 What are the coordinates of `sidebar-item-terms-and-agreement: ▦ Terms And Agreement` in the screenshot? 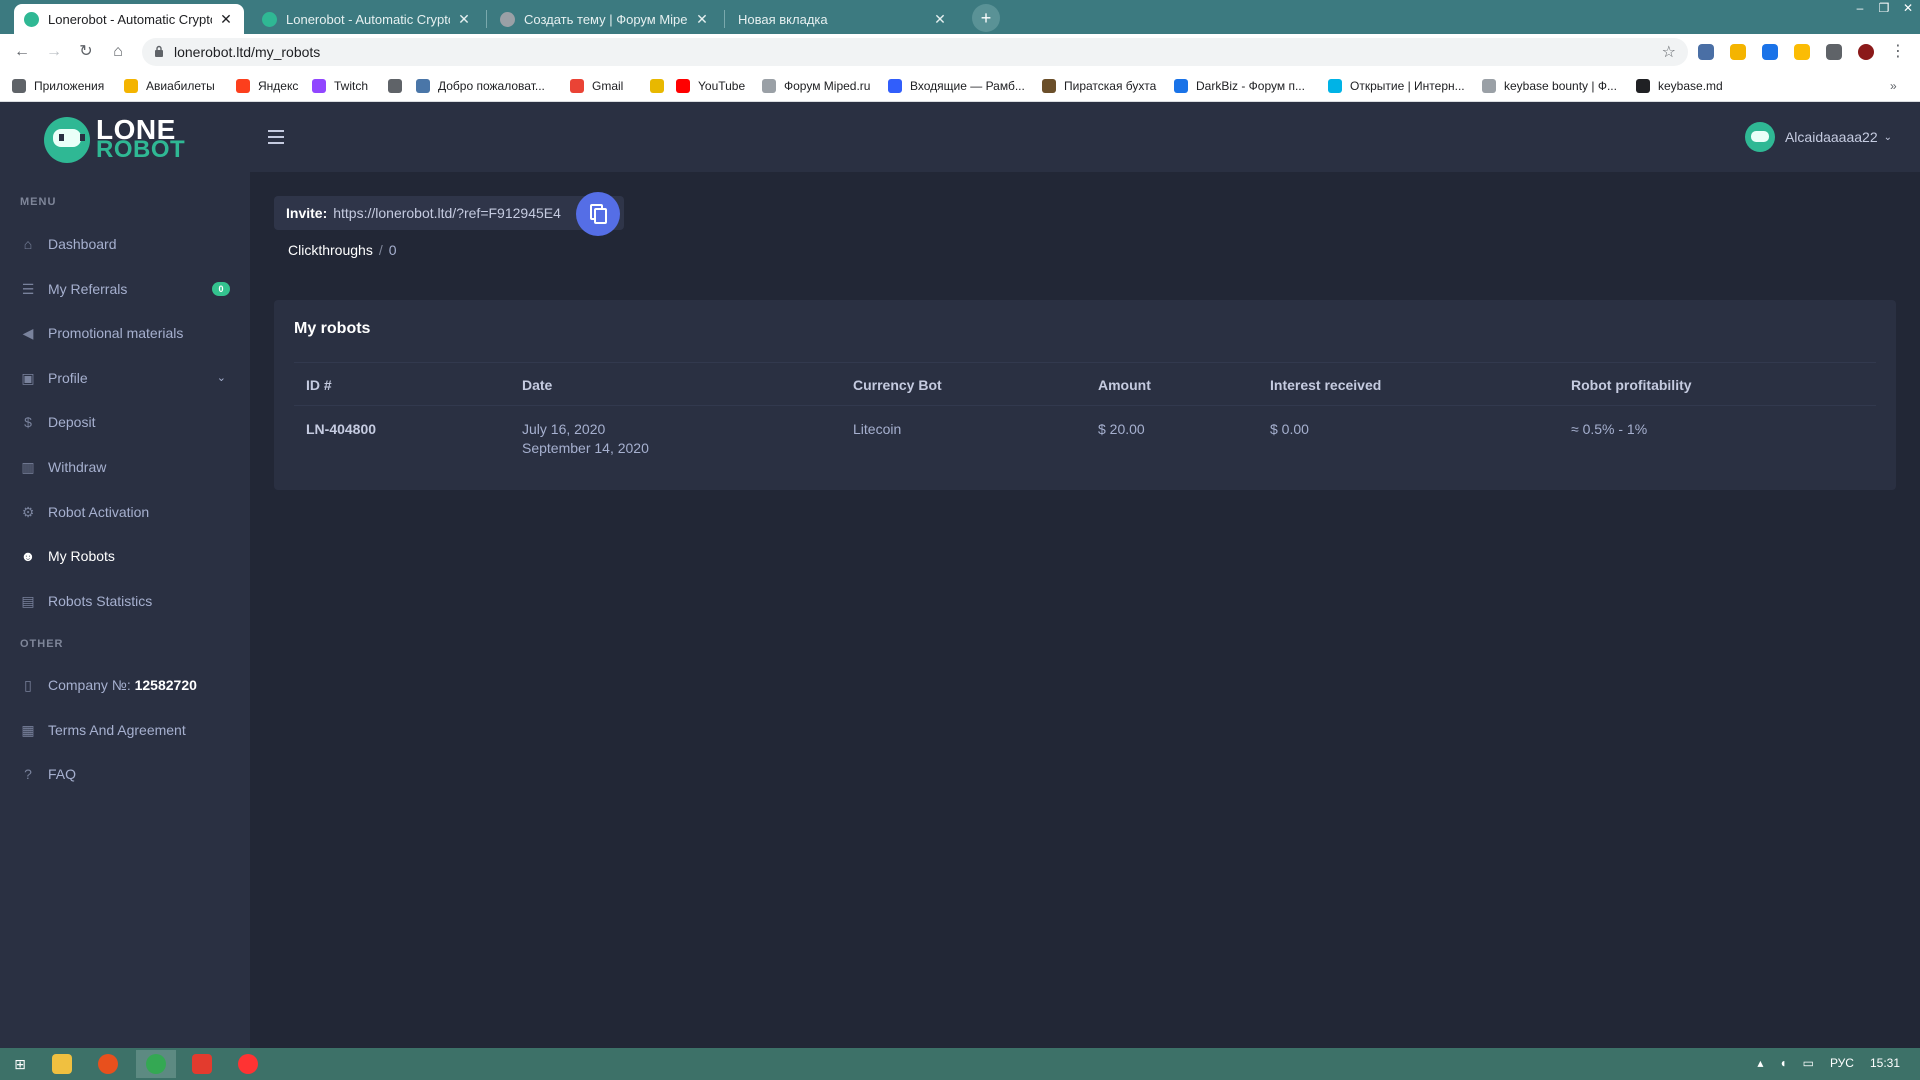 It's located at (125, 730).